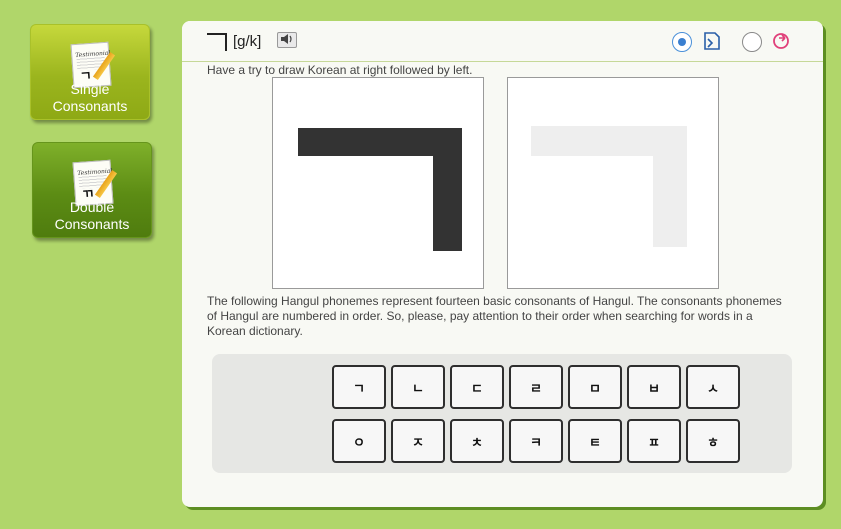 The width and height of the screenshot is (841, 529). I want to click on free-draw-mode-radio, so click(752, 42).